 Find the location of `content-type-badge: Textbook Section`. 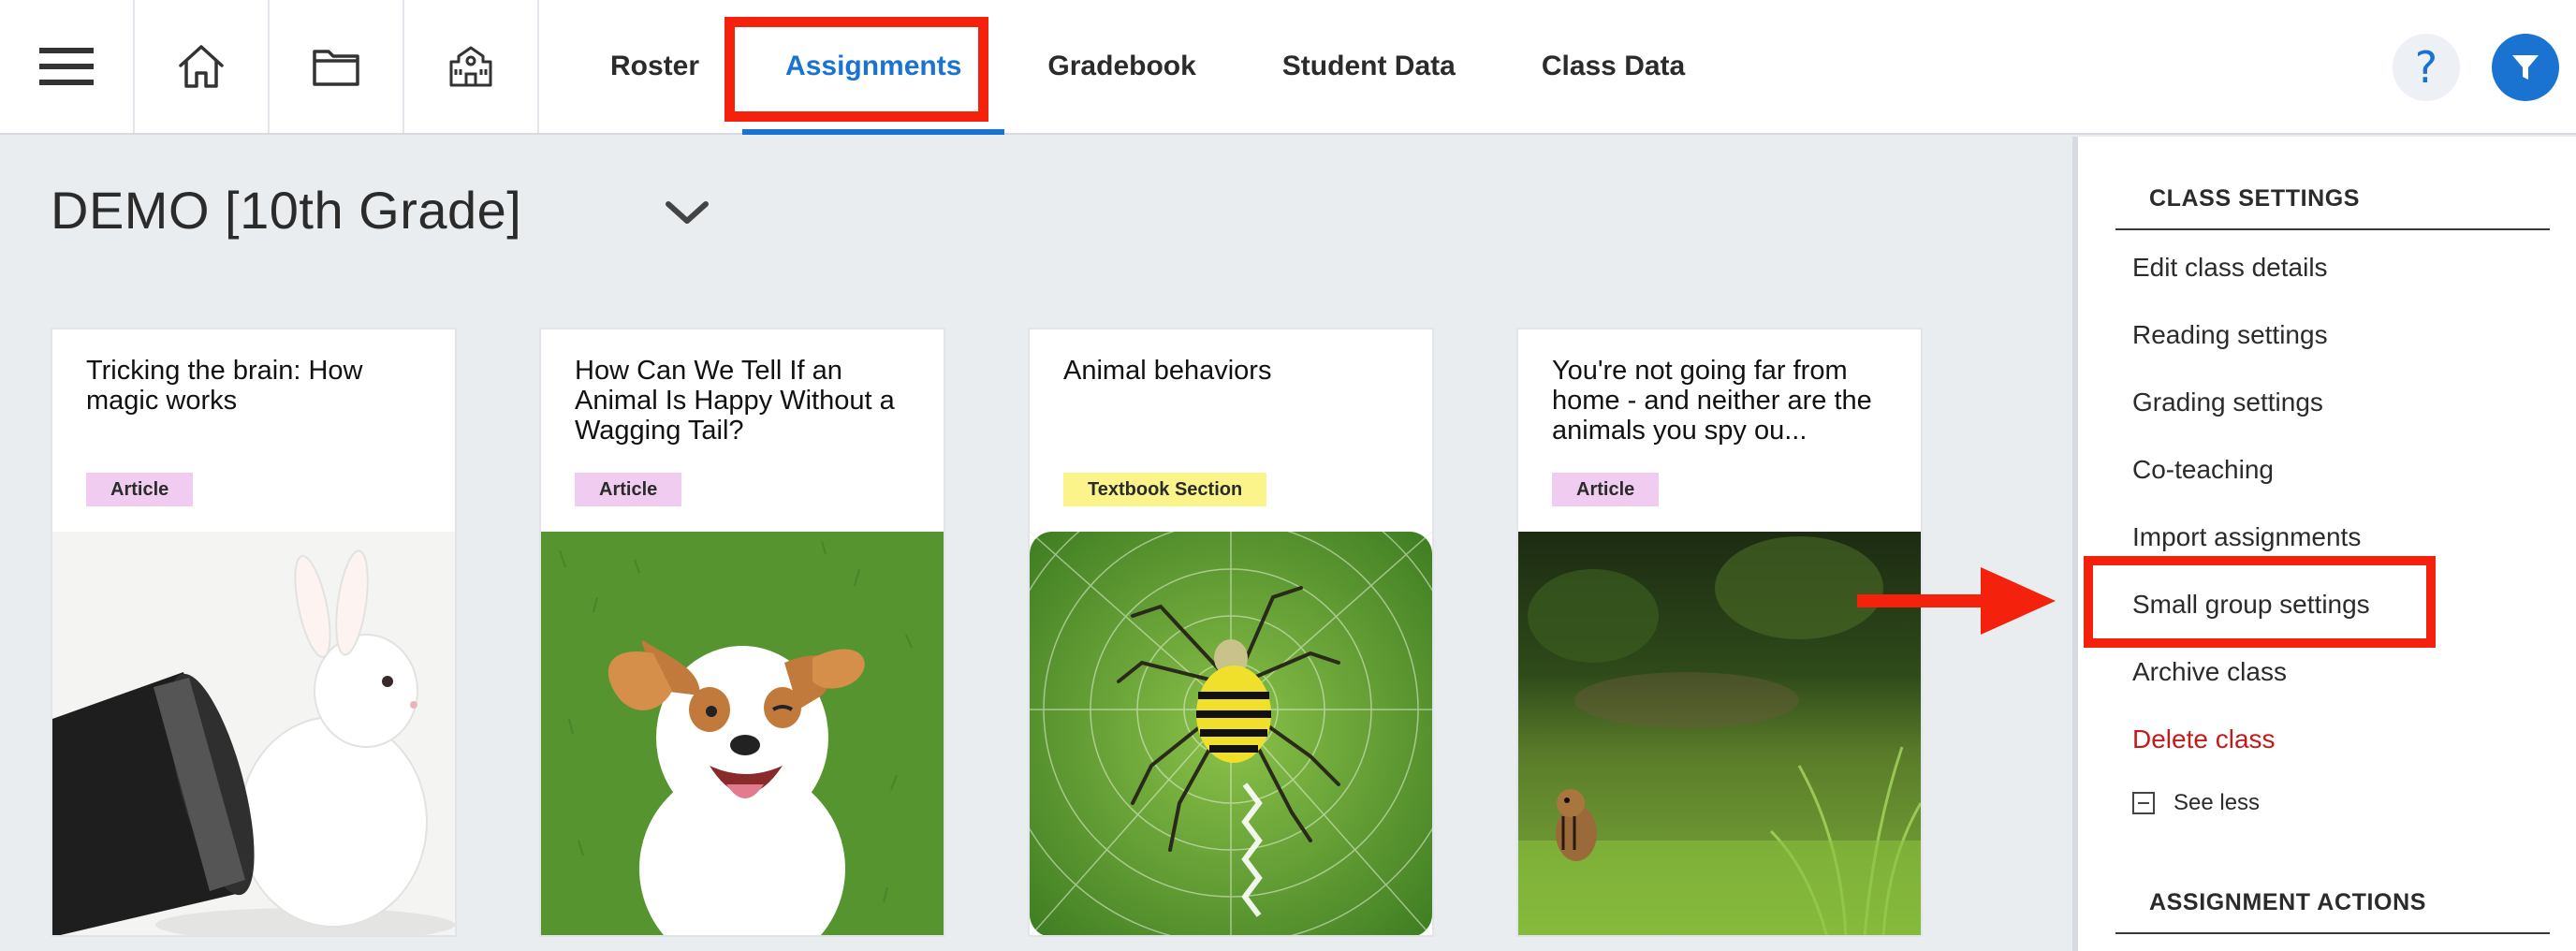

content-type-badge: Textbook Section is located at coordinates (1165, 490).